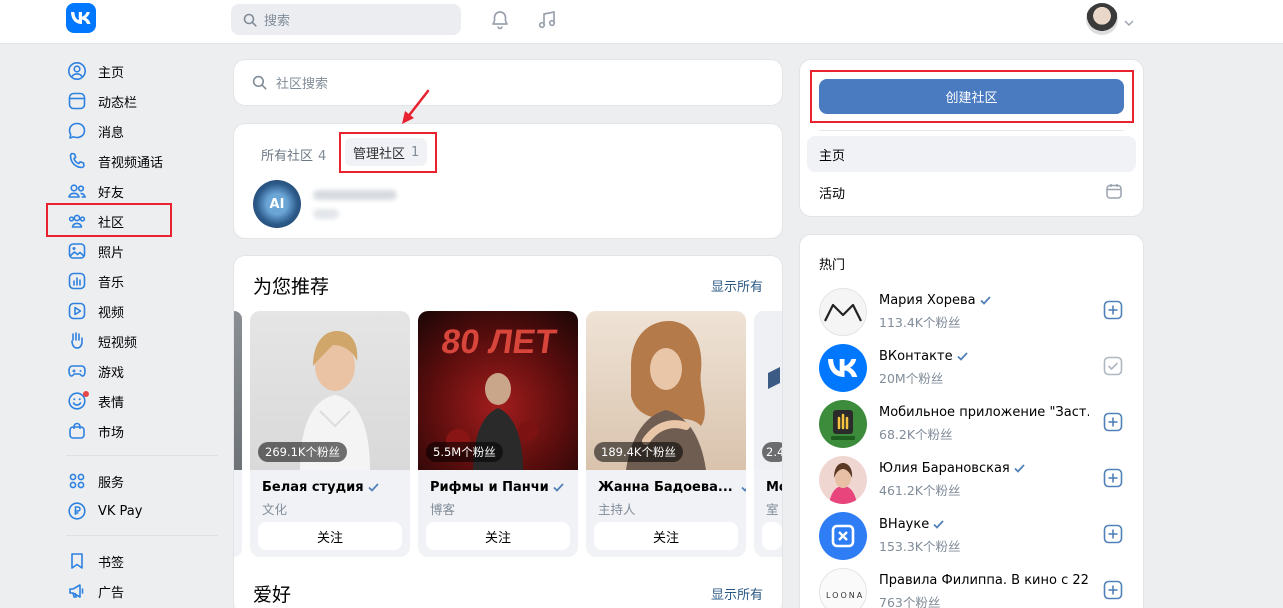 The height and width of the screenshot is (608, 1283). What do you see at coordinates (142, 71) in the screenshot?
I see `nav-item-home: 主页` at bounding box center [142, 71].